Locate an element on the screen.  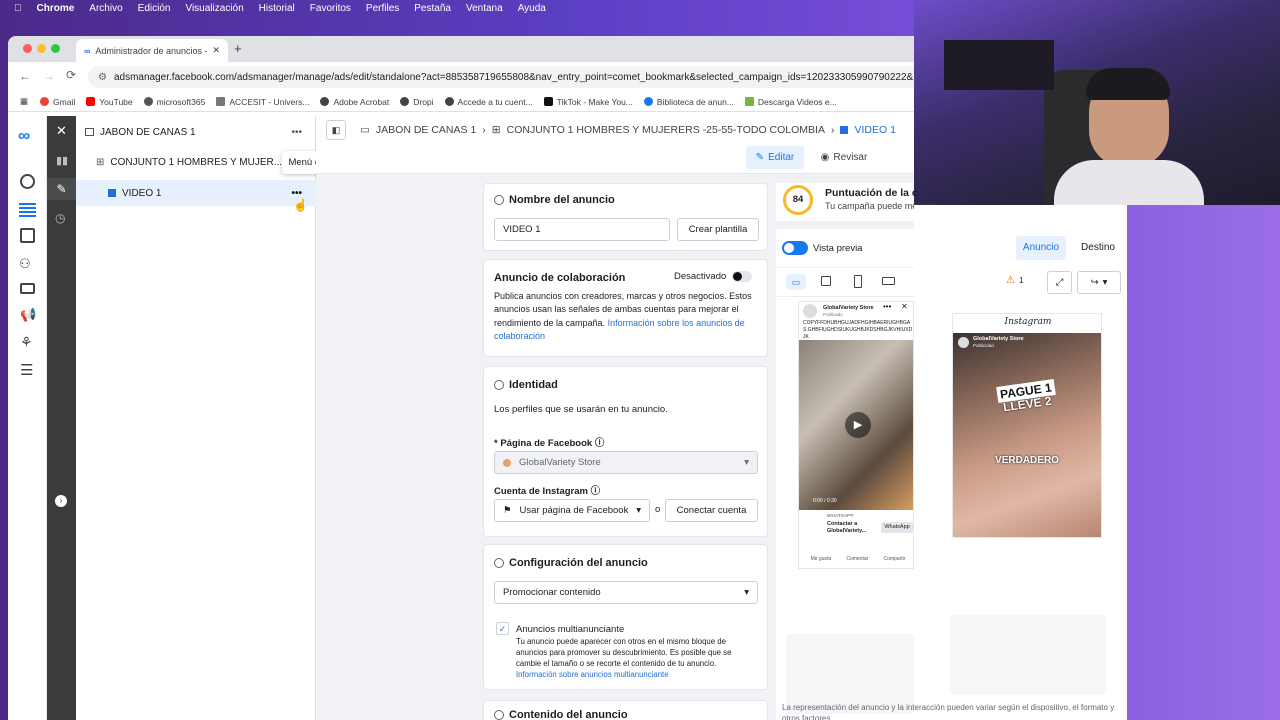
fb-close-icon: ✕ is located at coordinates (904, 306).